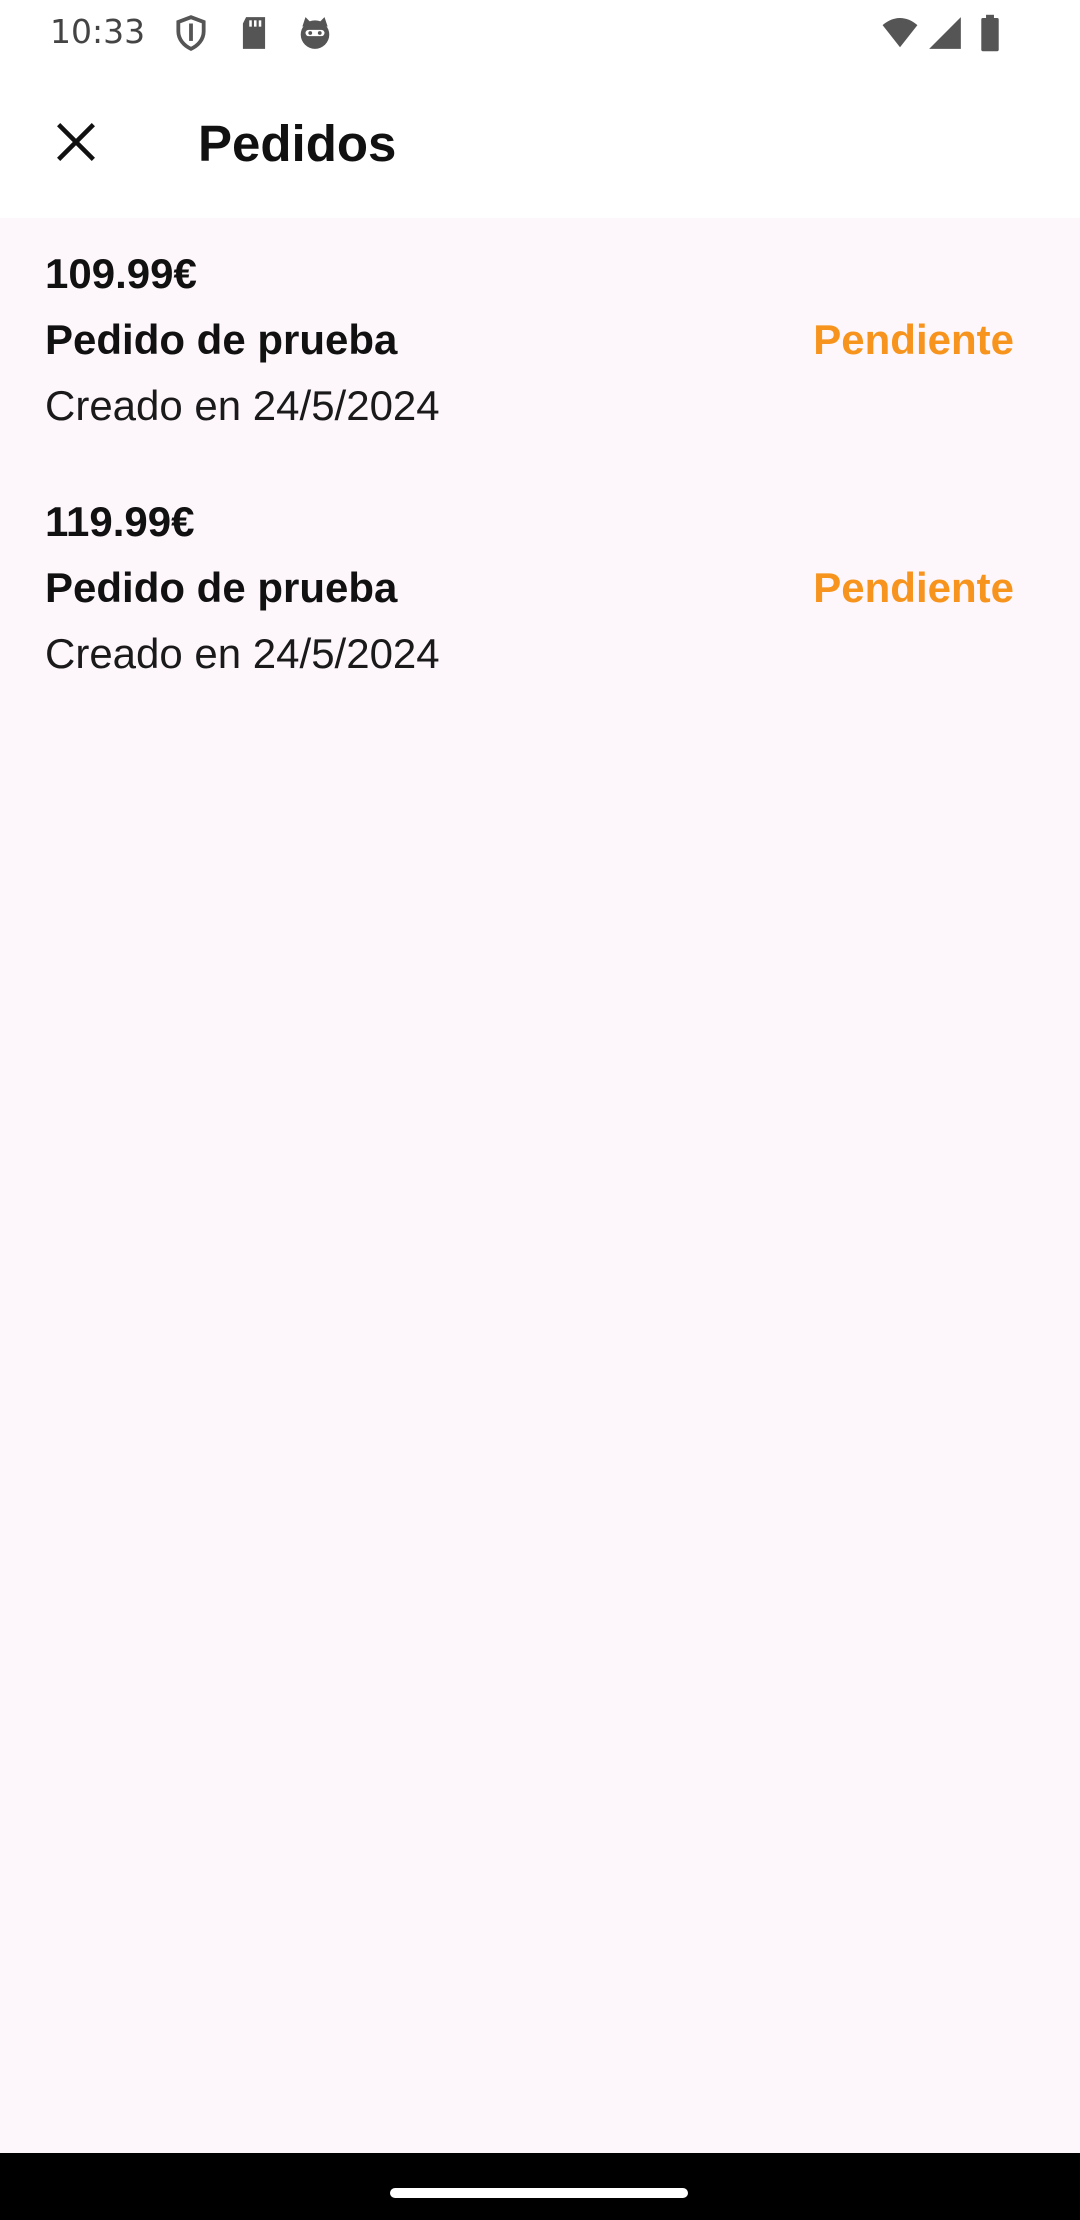 The width and height of the screenshot is (1080, 2220). I want to click on order-price: 109.99€, so click(121, 273).